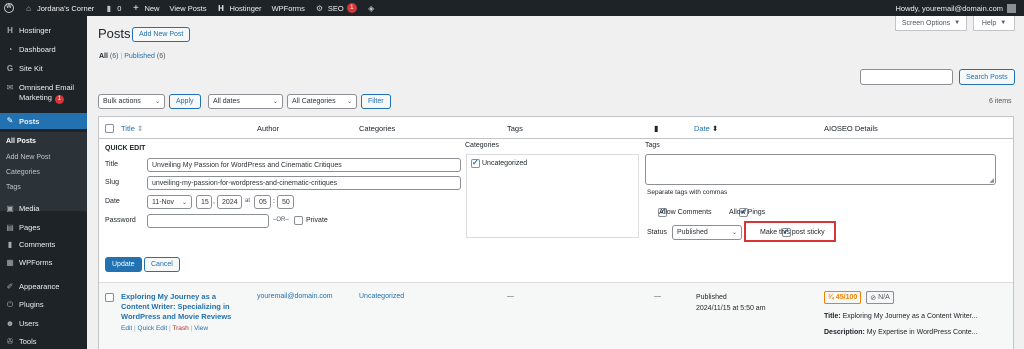 This screenshot has width=1024, height=349. I want to click on seo-title-label: Title:, so click(832, 316).